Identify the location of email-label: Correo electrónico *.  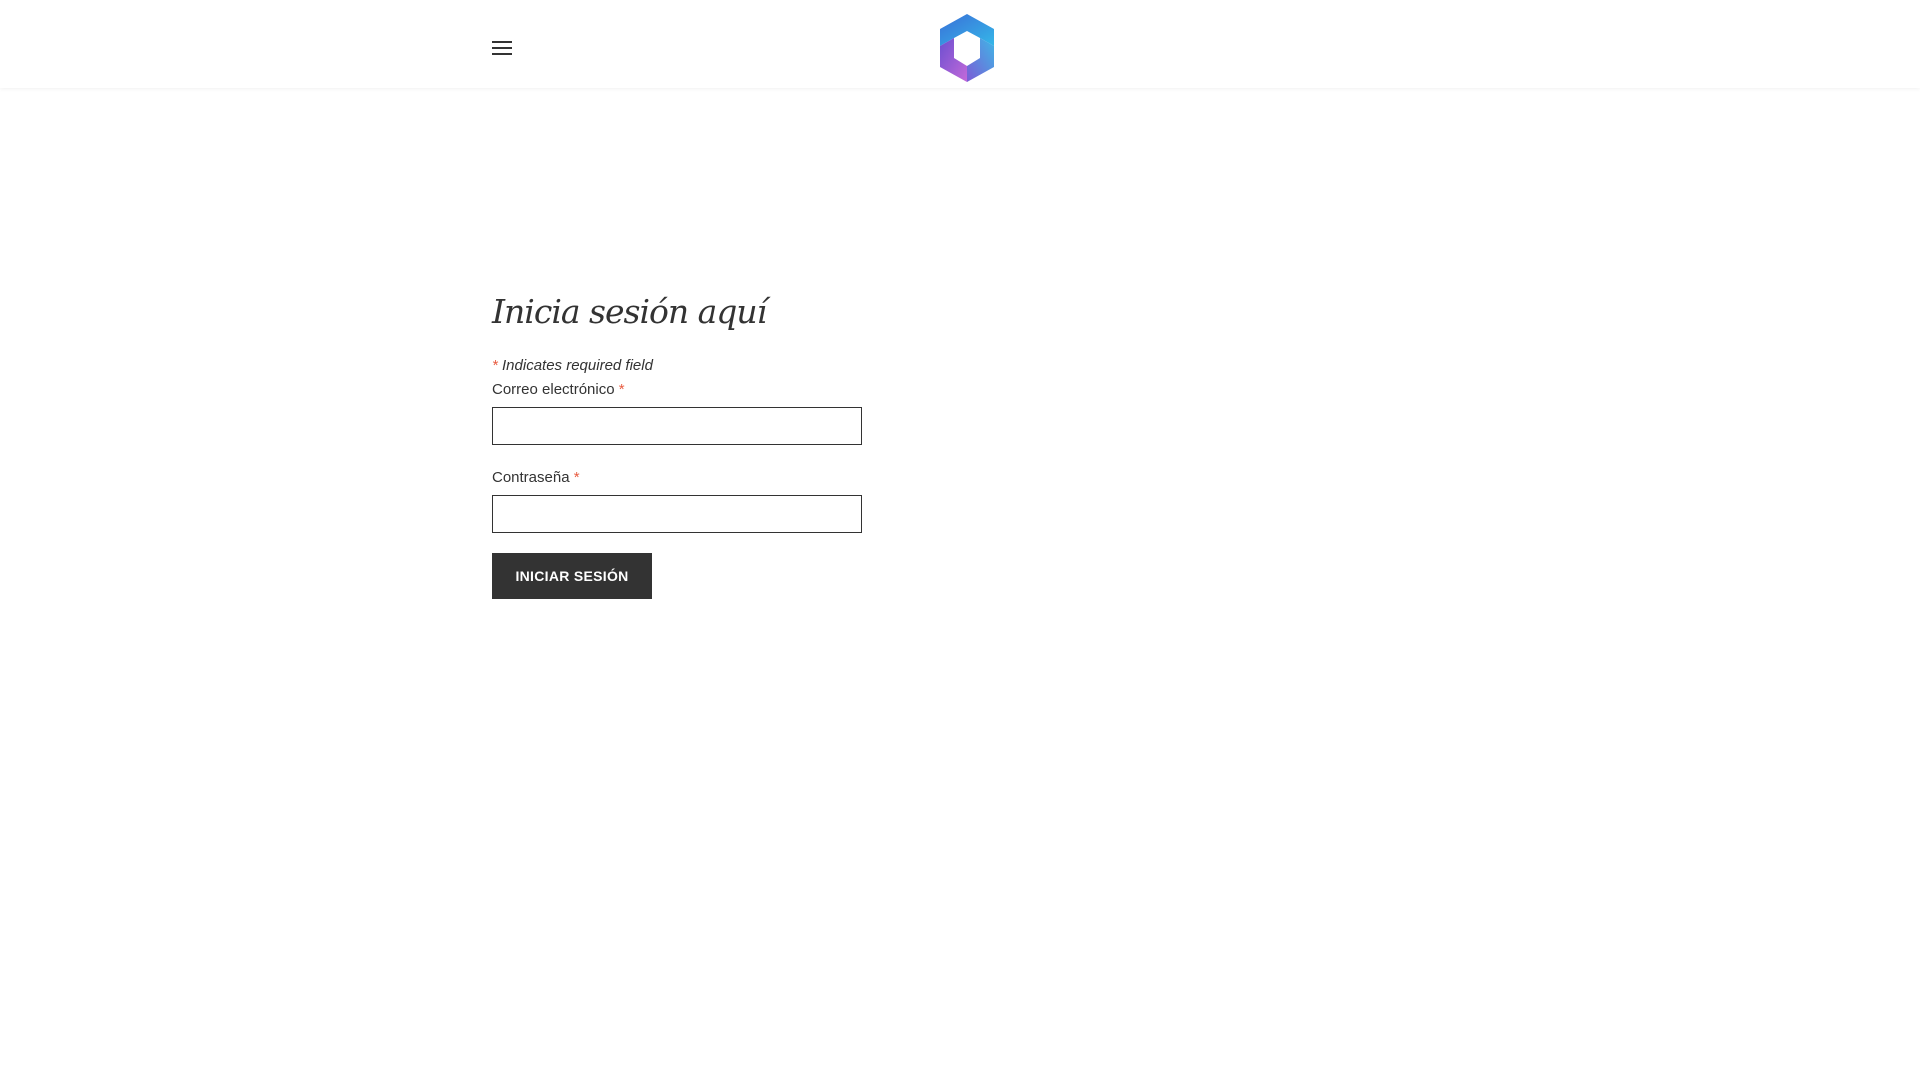
(792, 390).